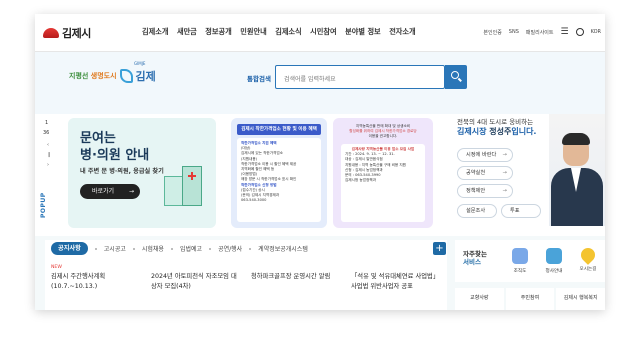 Image resolution: width=640 pixels, height=362 pixels. Describe the element at coordinates (122, 171) in the screenshot. I see `banner1-subtitle: 내 주변 문 병·의원, 응급실 찾기` at that location.